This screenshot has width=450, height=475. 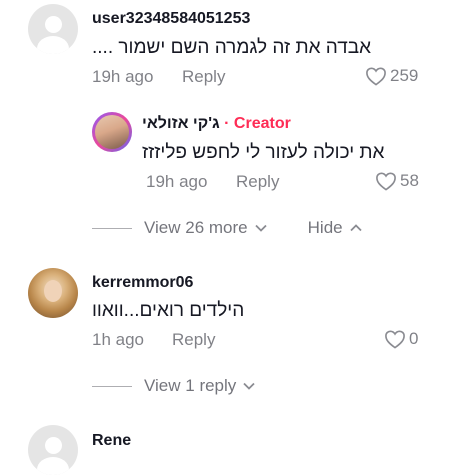 I want to click on reply-time: 19h ago, so click(x=177, y=181).